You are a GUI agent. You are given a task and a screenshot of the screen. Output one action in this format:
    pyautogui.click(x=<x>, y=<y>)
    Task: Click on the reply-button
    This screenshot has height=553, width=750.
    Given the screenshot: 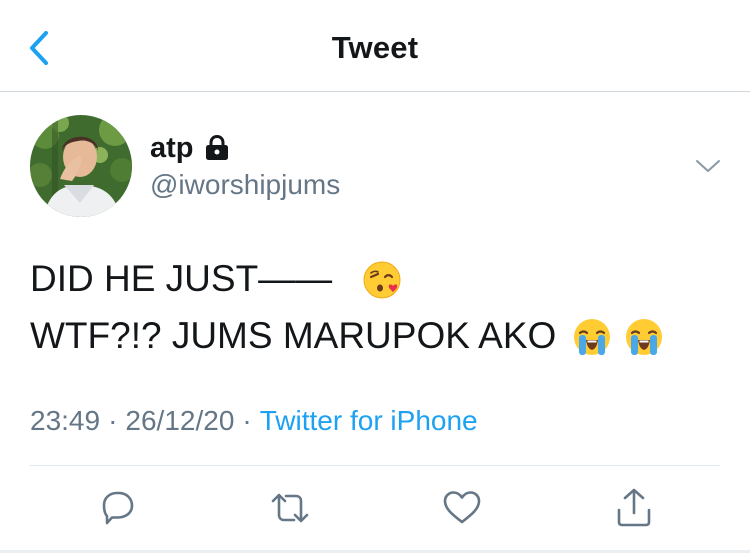 What is the action you would take?
    pyautogui.click(x=118, y=508)
    